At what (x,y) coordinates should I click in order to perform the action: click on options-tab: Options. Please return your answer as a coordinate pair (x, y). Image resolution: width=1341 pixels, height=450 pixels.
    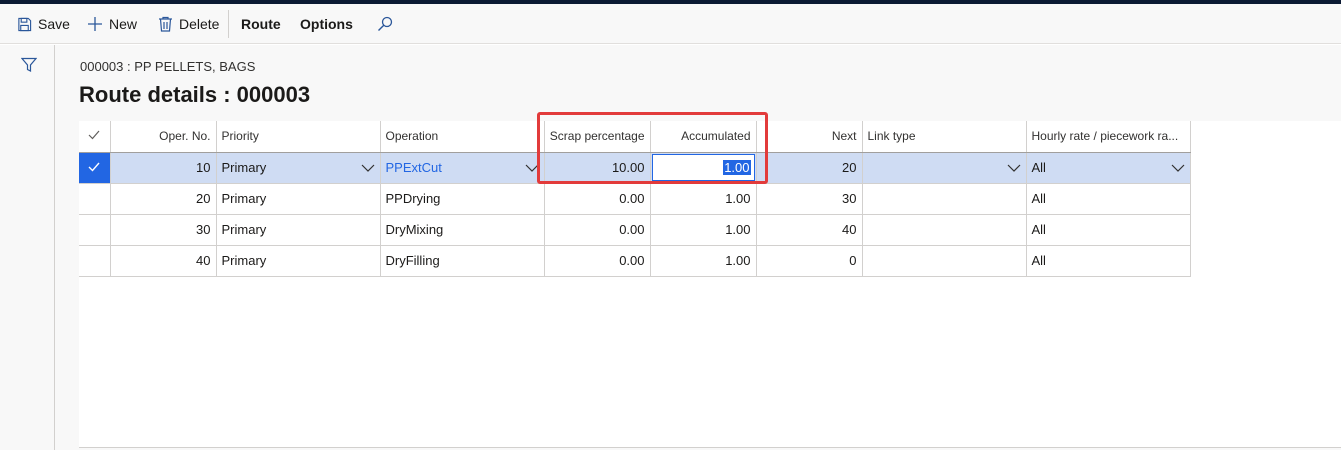
    Looking at the image, I should click on (326, 24).